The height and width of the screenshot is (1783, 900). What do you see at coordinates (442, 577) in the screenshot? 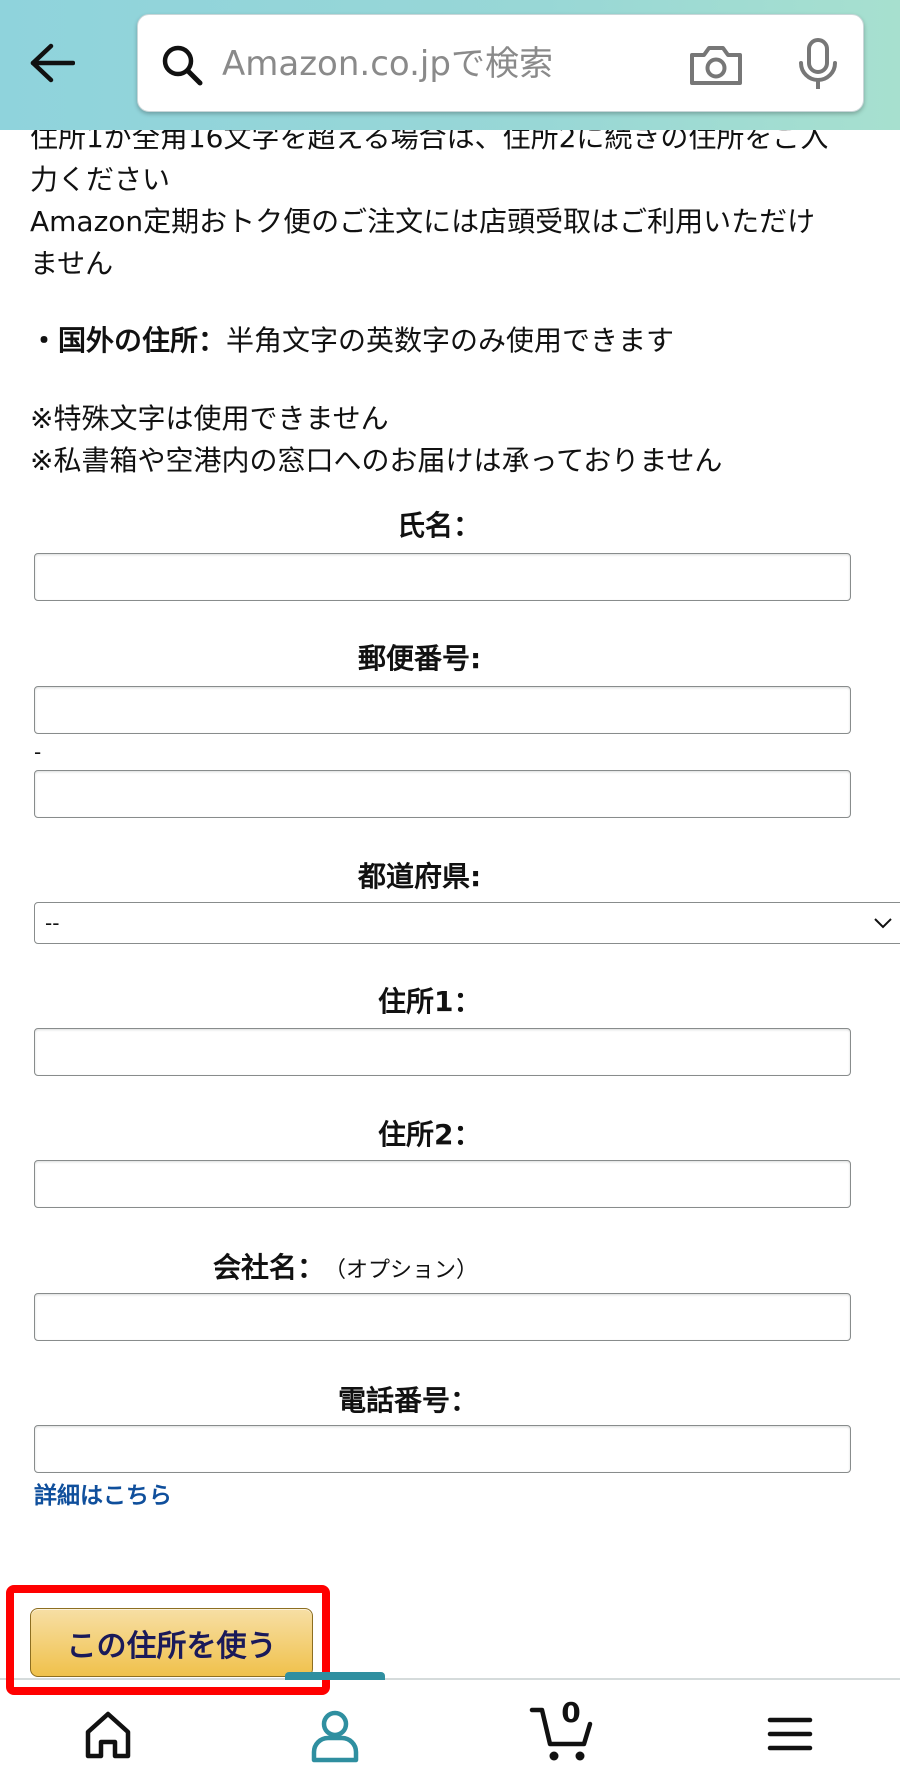
I see `name-input` at bounding box center [442, 577].